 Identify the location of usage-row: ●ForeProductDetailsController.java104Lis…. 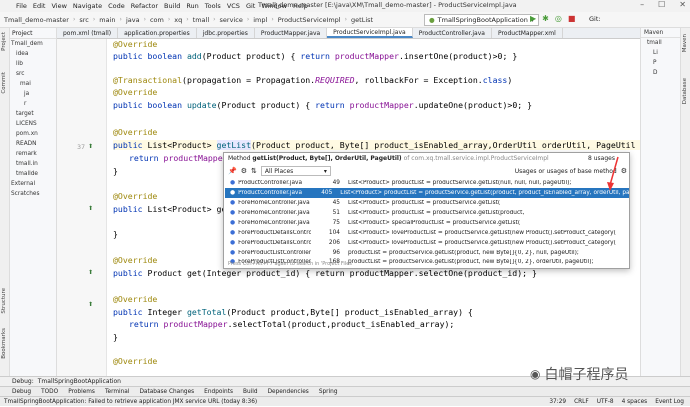
(427, 233).